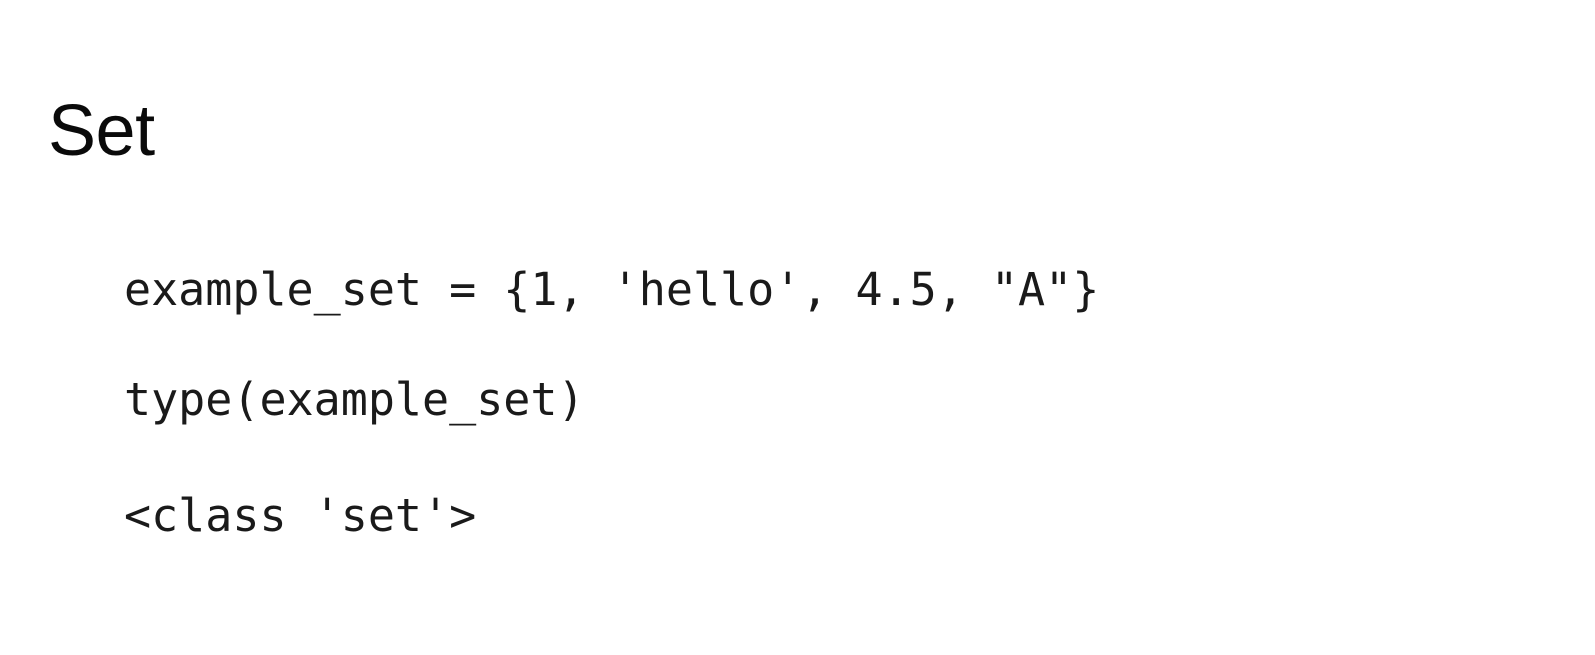 Image resolution: width=1595 pixels, height=655 pixels. I want to click on code-line-type-call: type(example_set), so click(354, 399).